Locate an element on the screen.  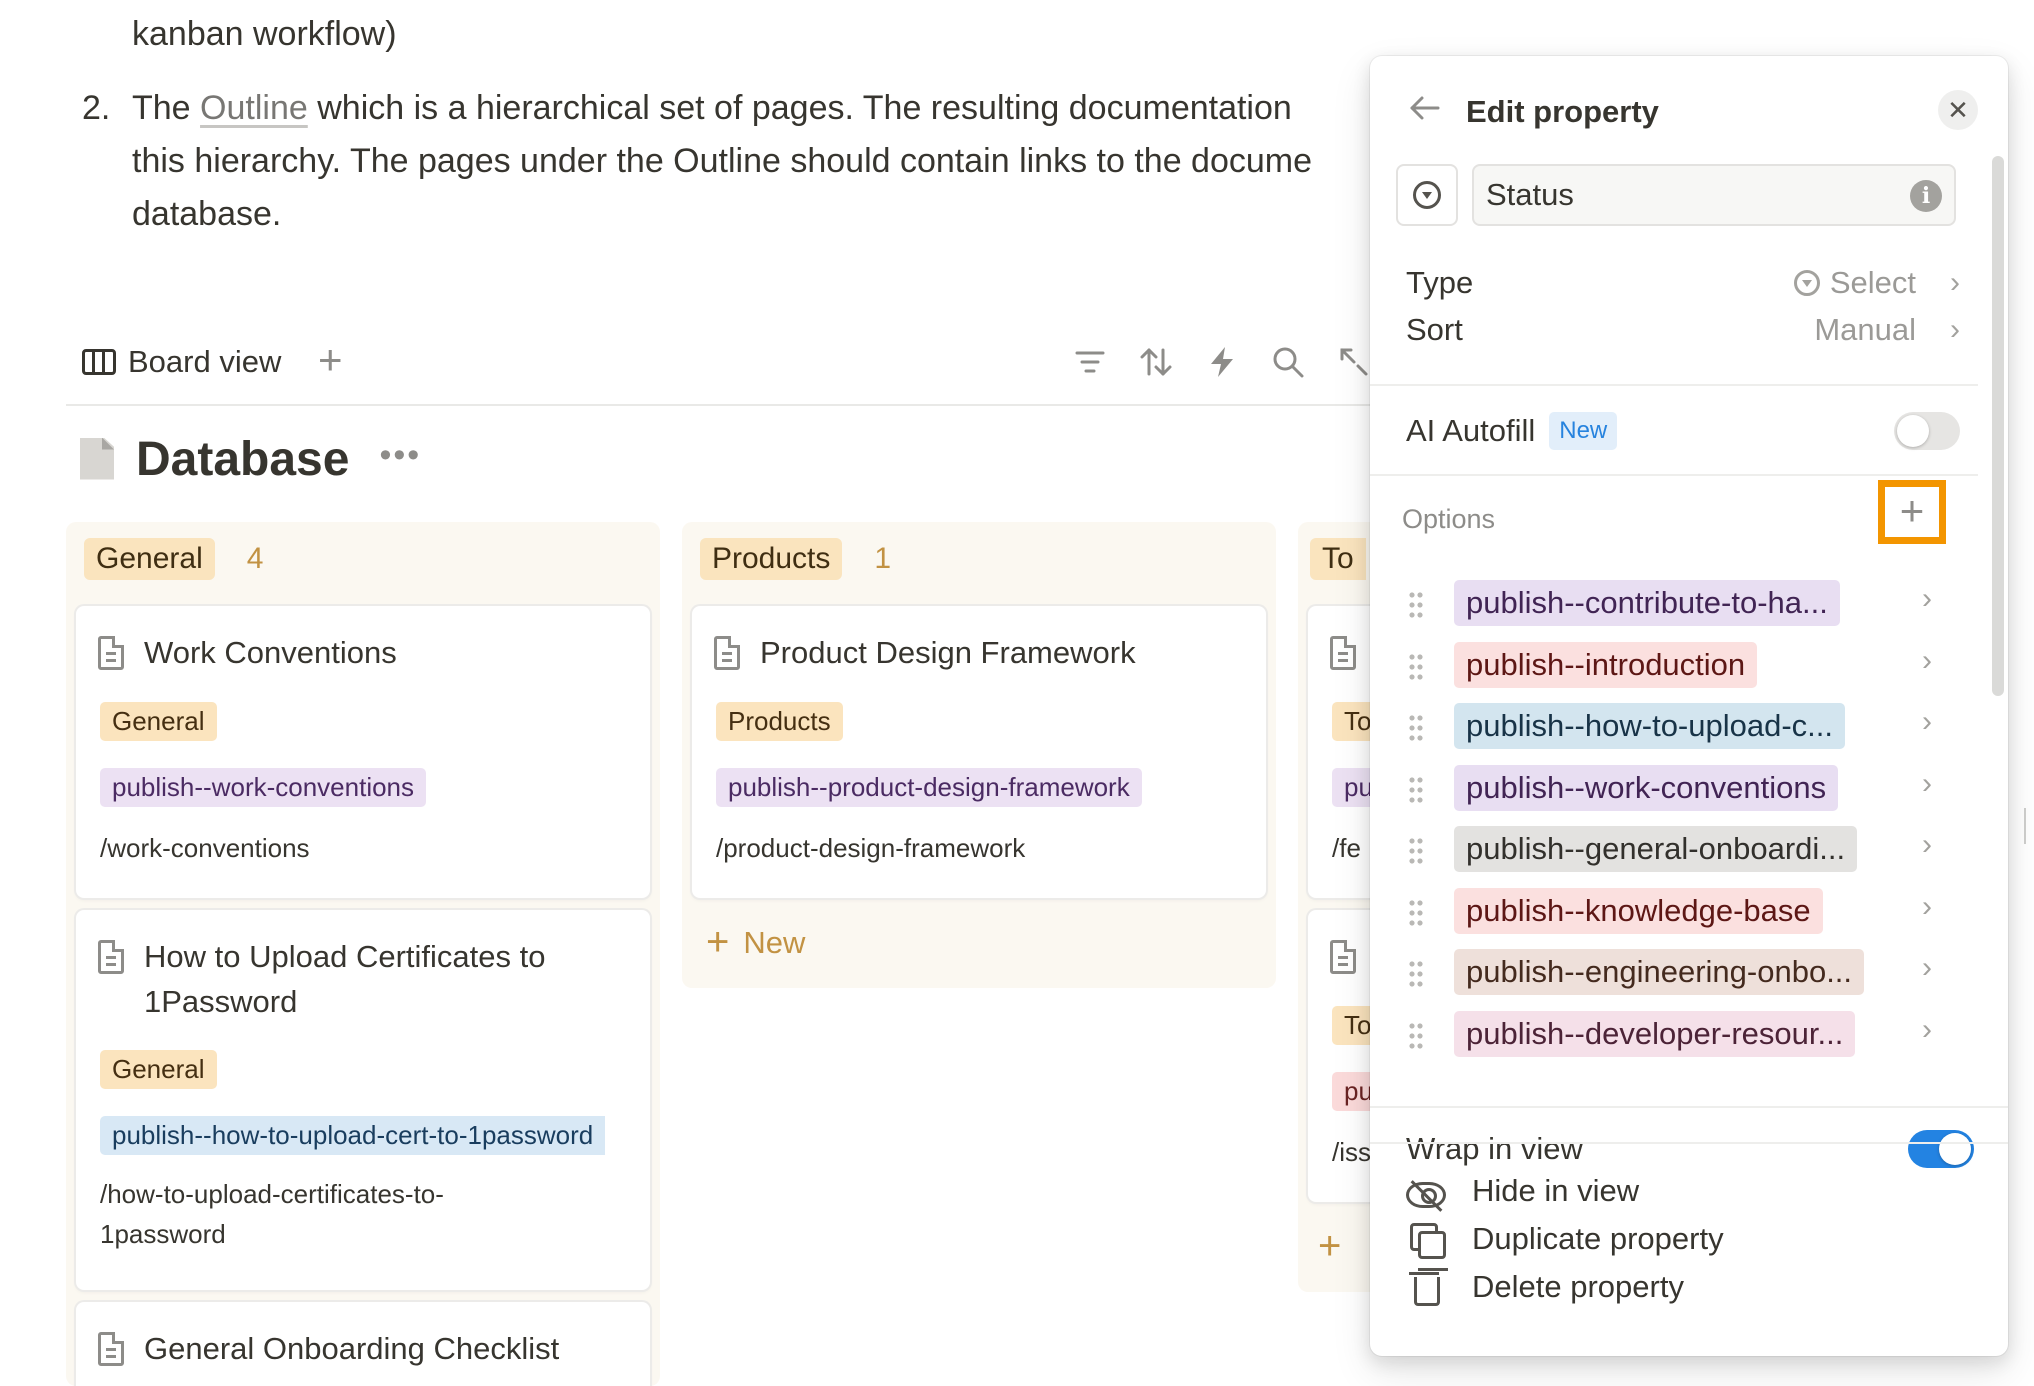
select-icon is located at coordinates (1427, 195).